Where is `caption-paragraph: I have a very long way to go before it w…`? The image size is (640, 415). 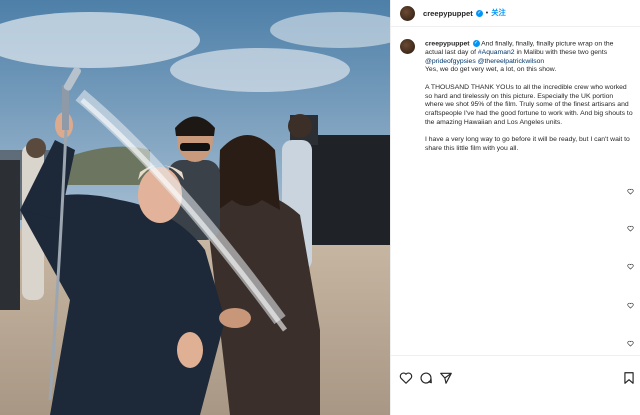 caption-paragraph: I have a very long way to go before it w… is located at coordinates (527, 144).